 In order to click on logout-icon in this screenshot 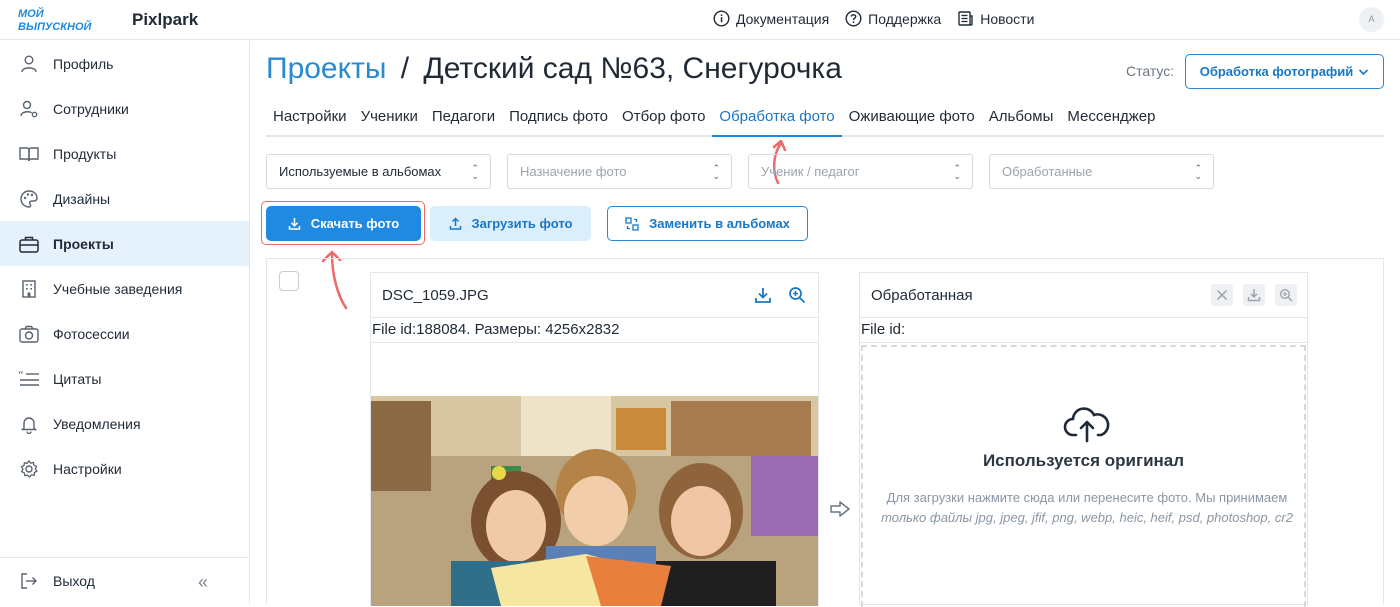, I will do `click(29, 581)`.